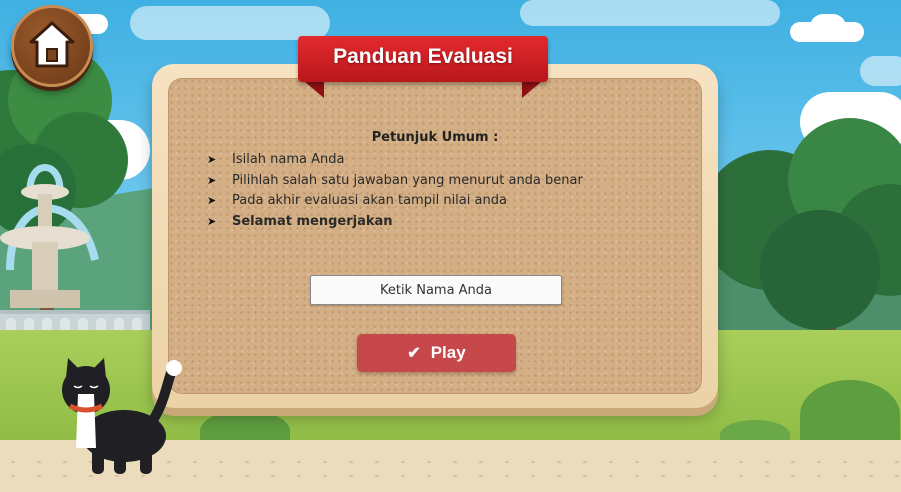 This screenshot has width=901, height=492. I want to click on list-item: ➤ Isilah nama Anda, so click(395, 160).